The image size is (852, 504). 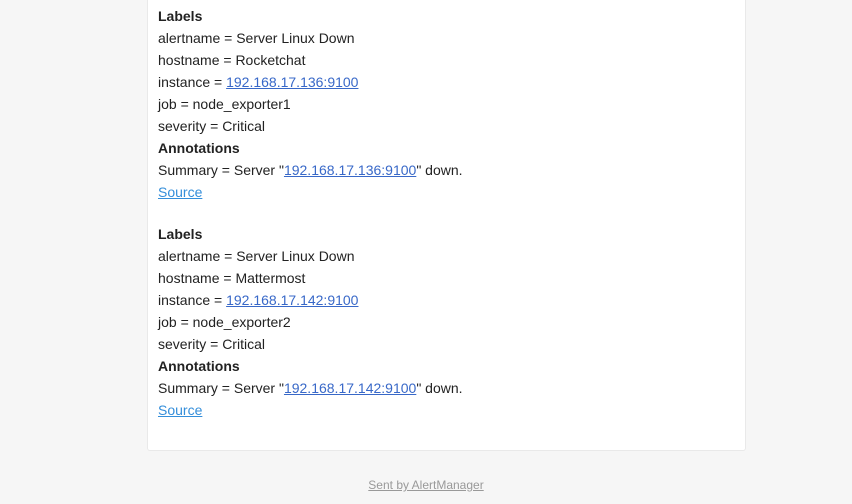 I want to click on summary-ip-link: 192.168.17.142:9100, so click(x=350, y=388).